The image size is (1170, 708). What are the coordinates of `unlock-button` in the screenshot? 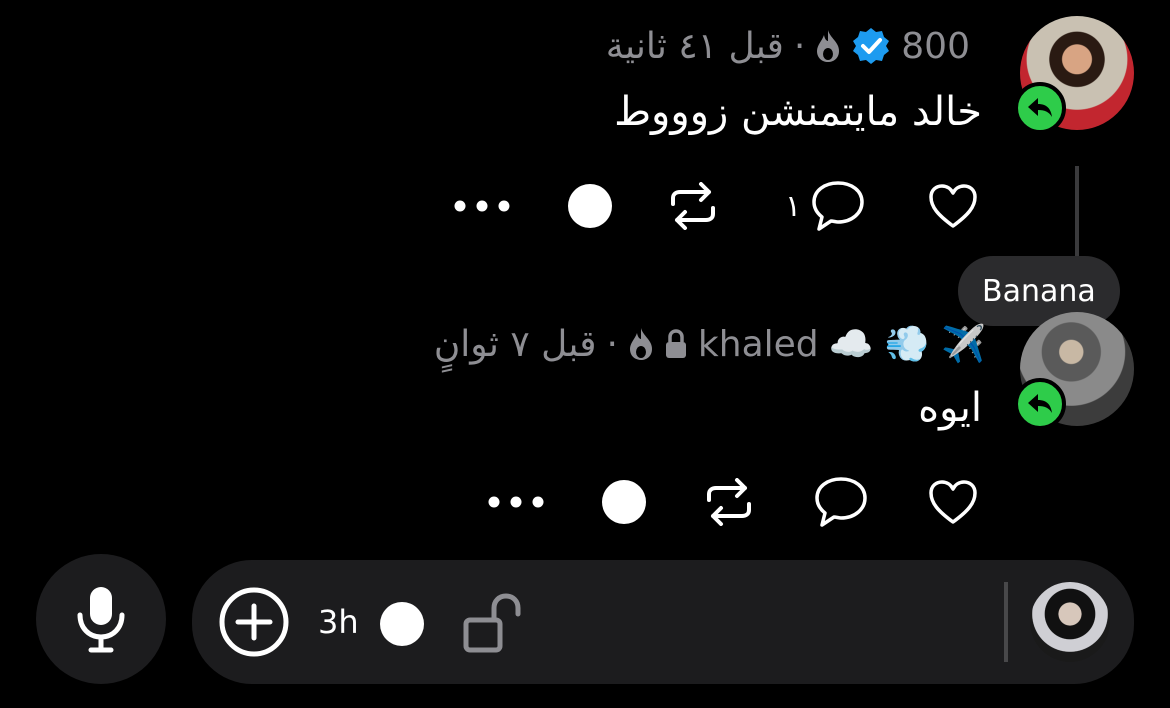 It's located at (494, 624).